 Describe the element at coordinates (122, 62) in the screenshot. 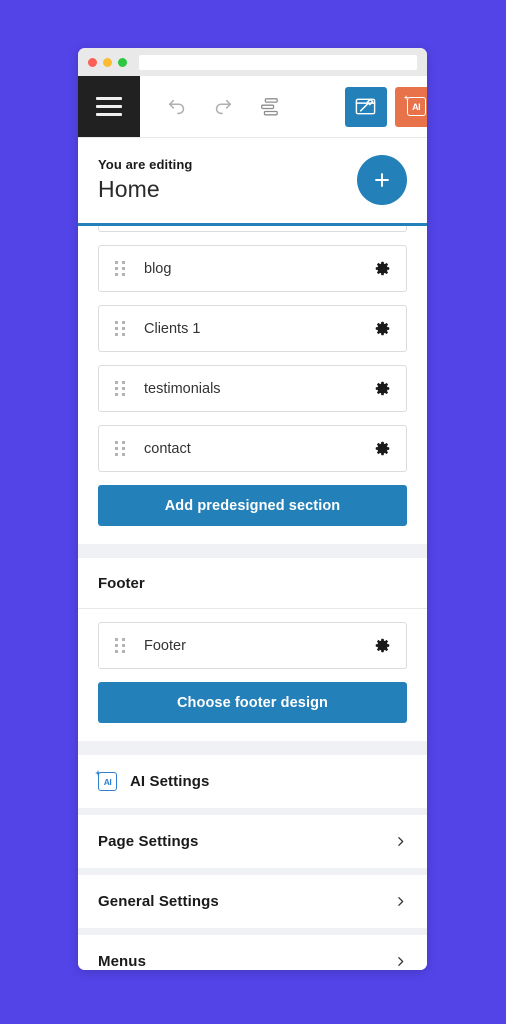

I see `maximize-window-icon` at that location.